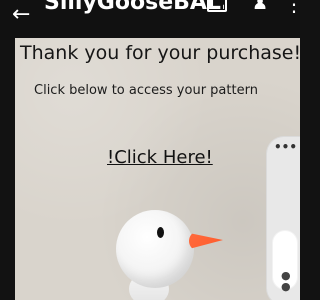  Describe the element at coordinates (285, 147) in the screenshot. I see `panel-more-icon: •••` at that location.